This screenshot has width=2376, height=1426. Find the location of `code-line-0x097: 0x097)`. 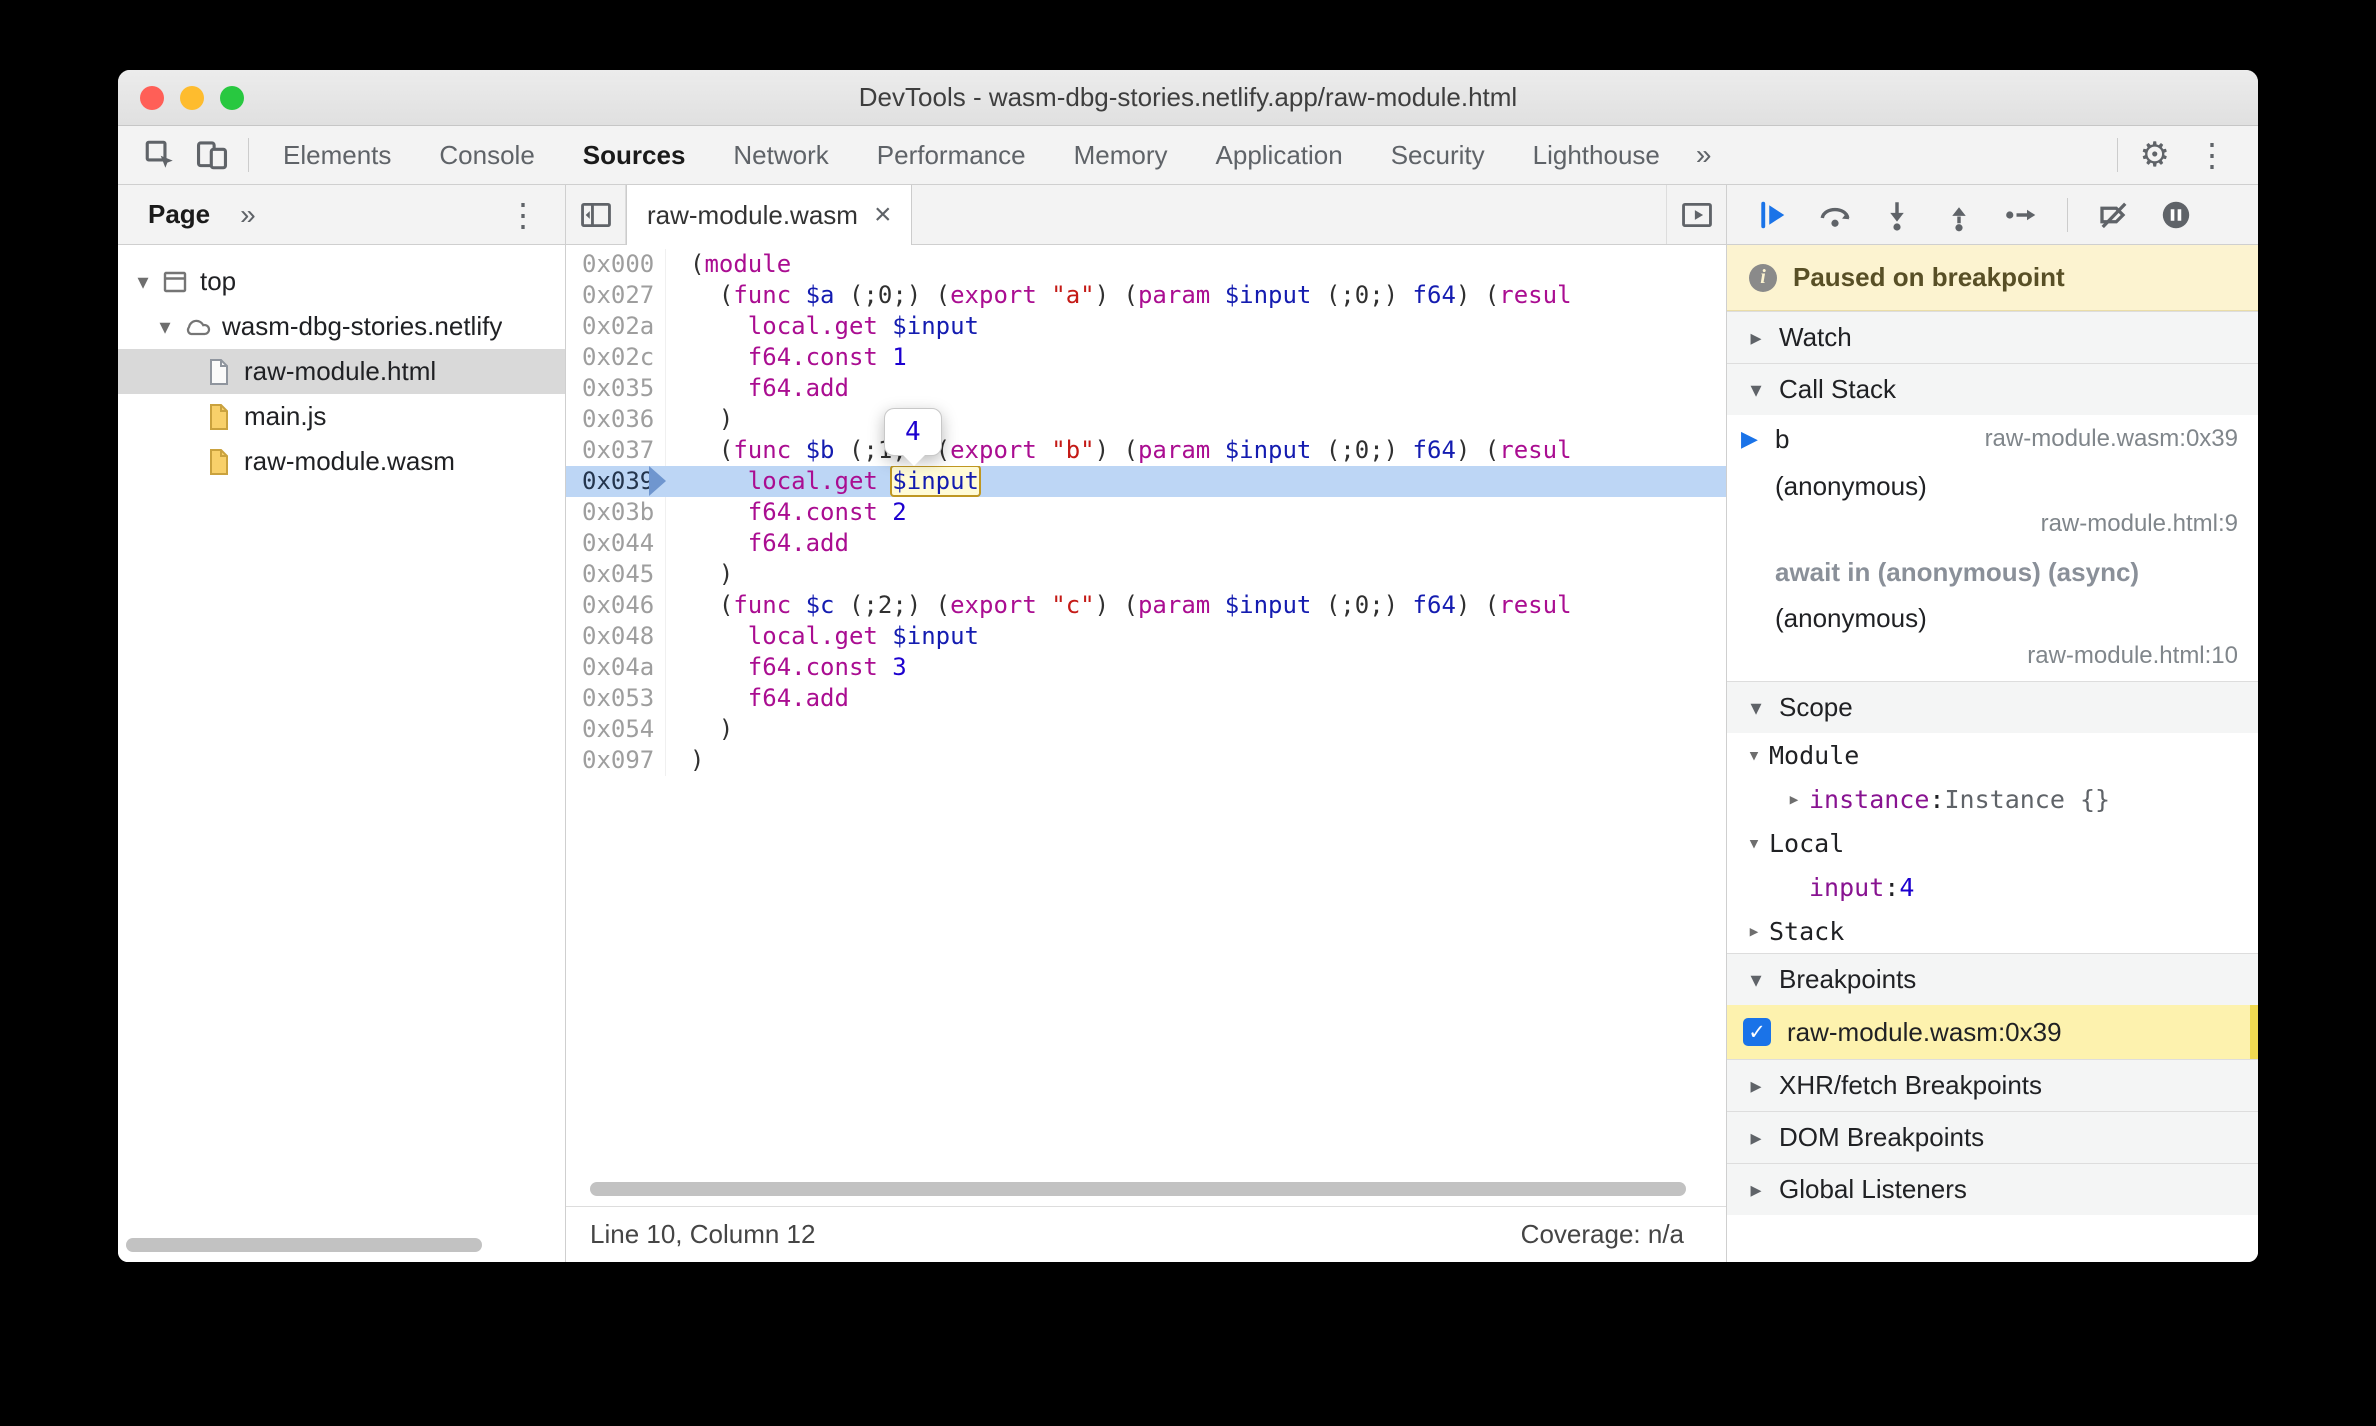

code-line-0x097: 0x097) is located at coordinates (1146, 760).